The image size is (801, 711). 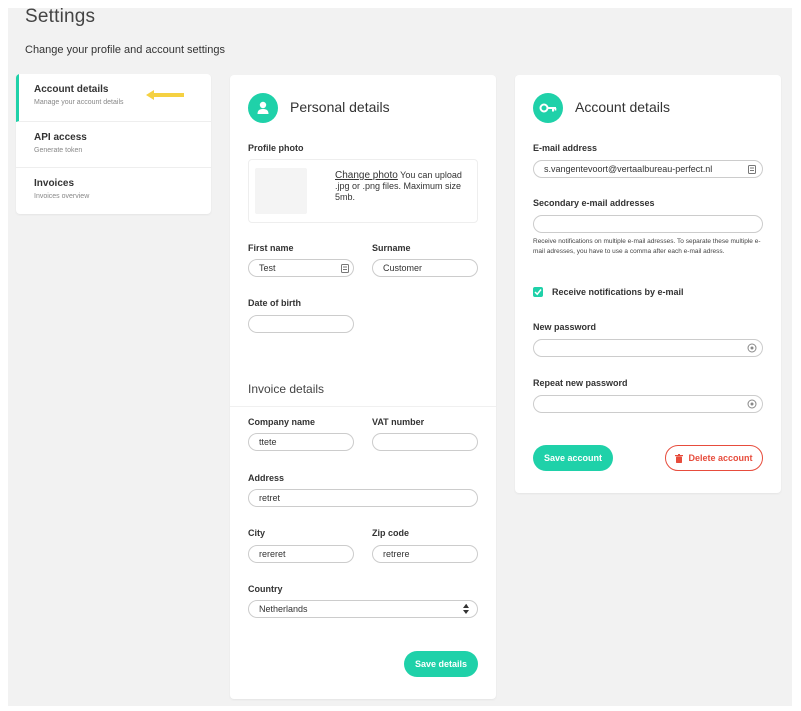 I want to click on date-of-birth-label: Date of birth, so click(x=274, y=303).